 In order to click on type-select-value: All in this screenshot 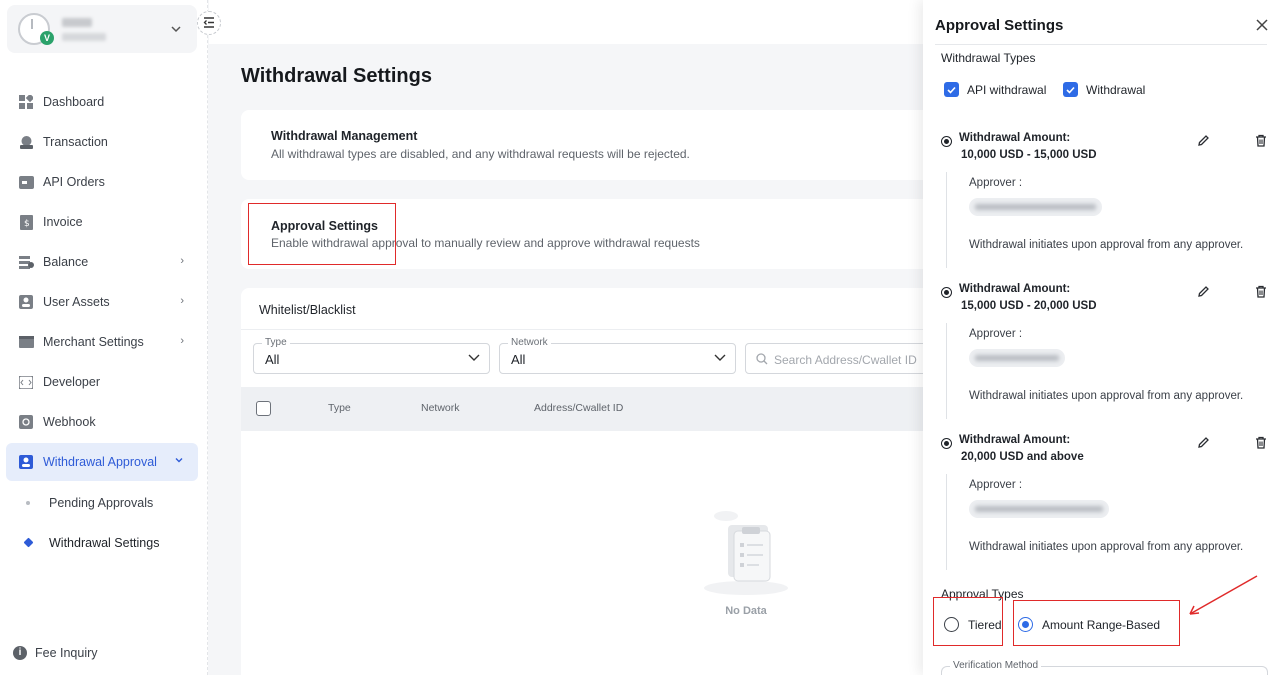, I will do `click(272, 359)`.